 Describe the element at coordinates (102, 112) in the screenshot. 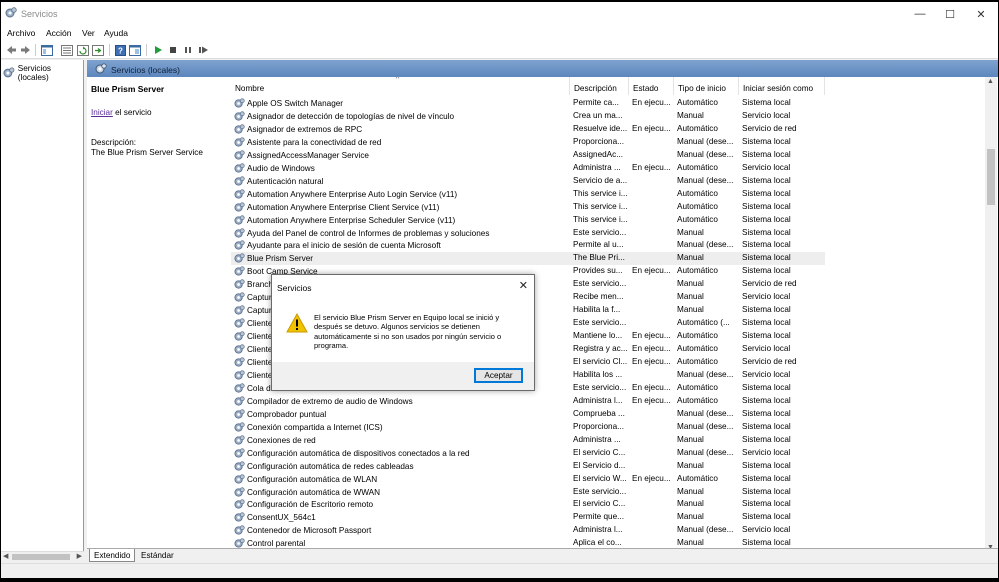

I see `start-service-link: Iniciar` at that location.